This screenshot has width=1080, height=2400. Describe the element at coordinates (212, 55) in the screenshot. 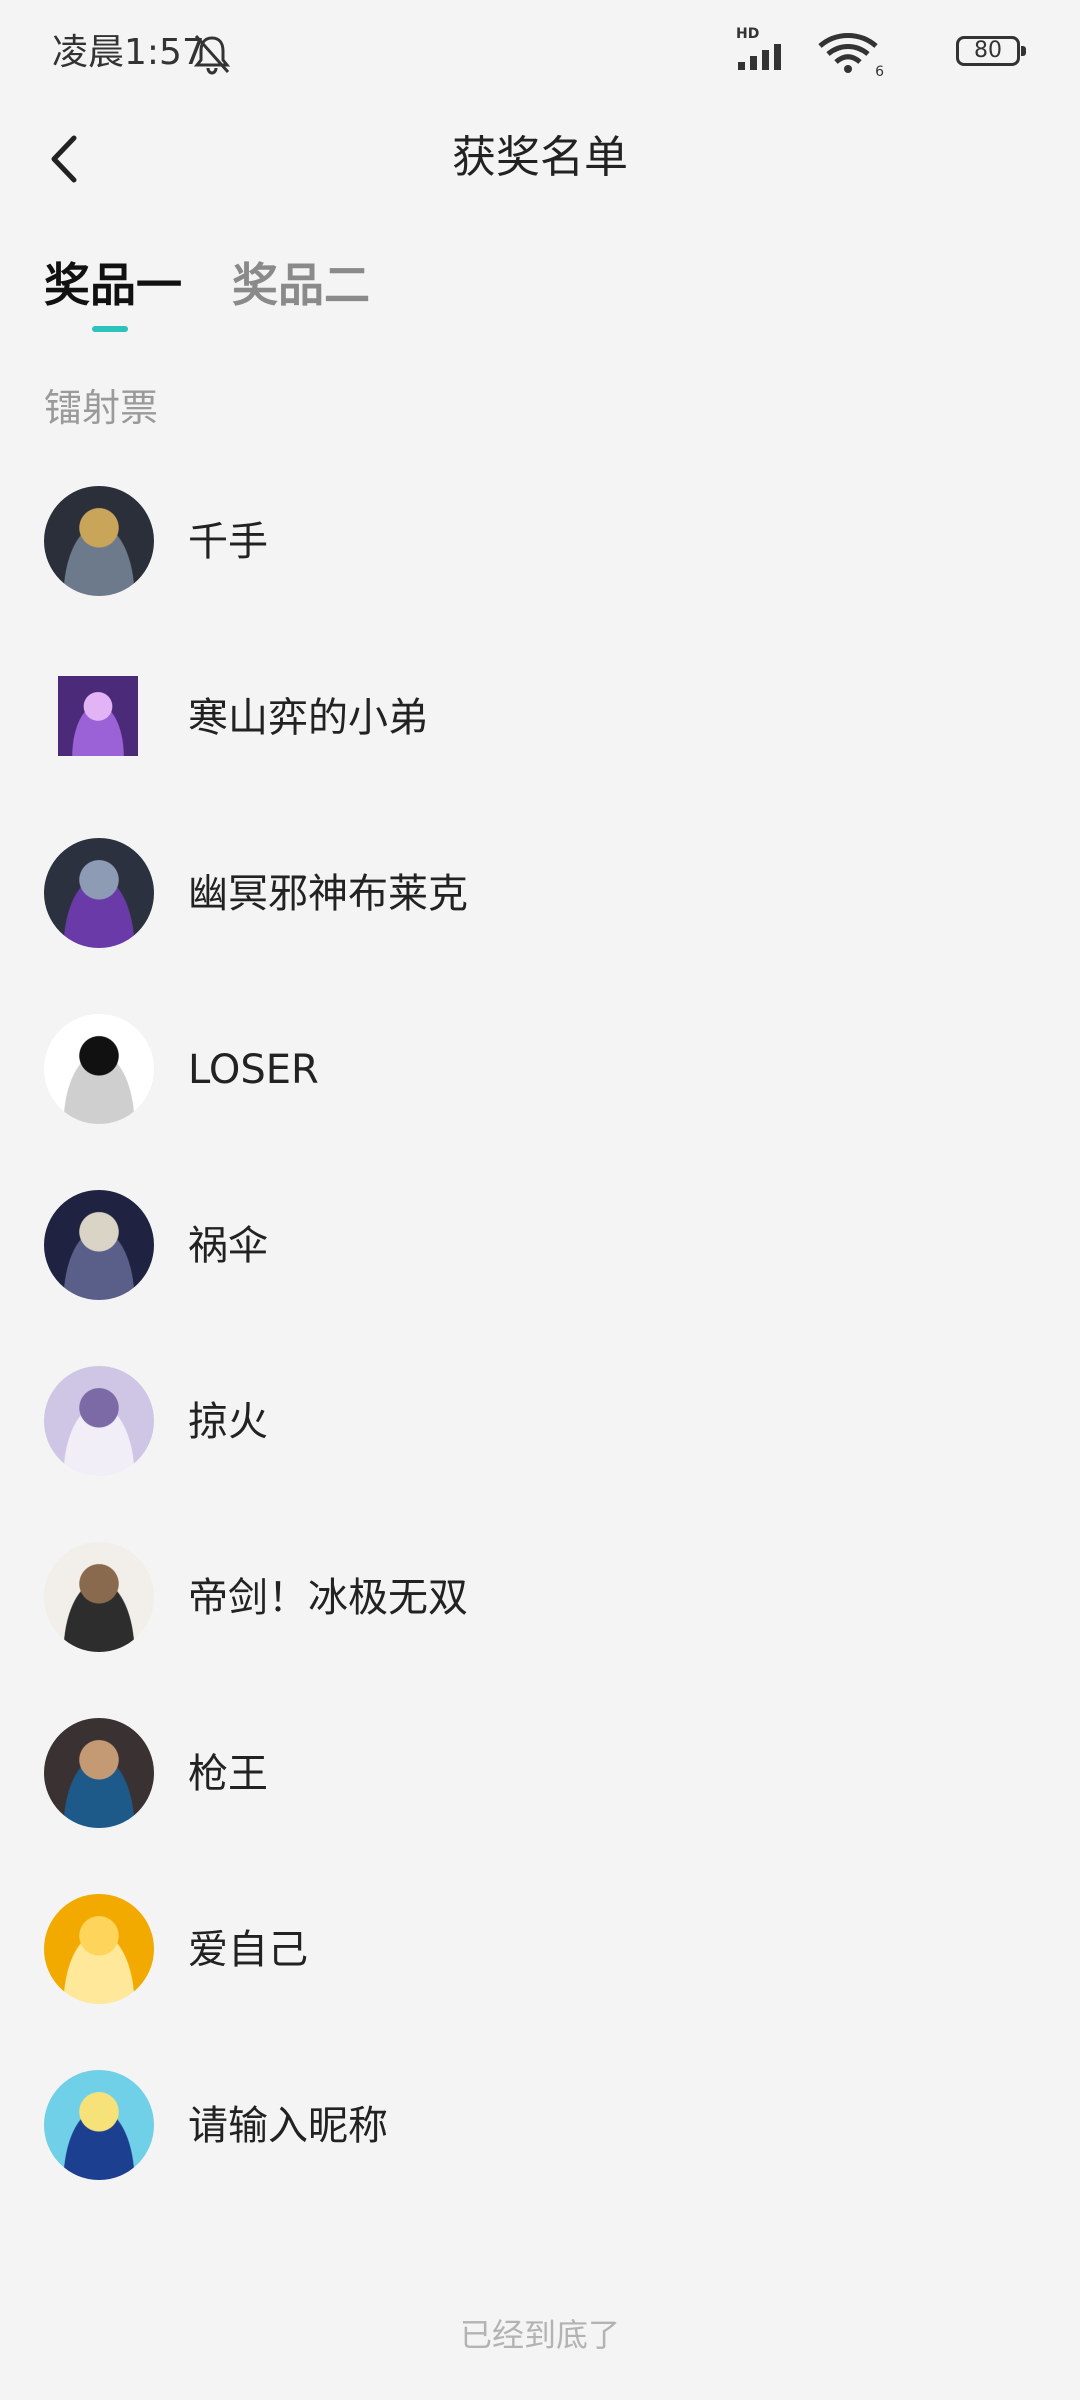

I see `bell-off-icon` at that location.